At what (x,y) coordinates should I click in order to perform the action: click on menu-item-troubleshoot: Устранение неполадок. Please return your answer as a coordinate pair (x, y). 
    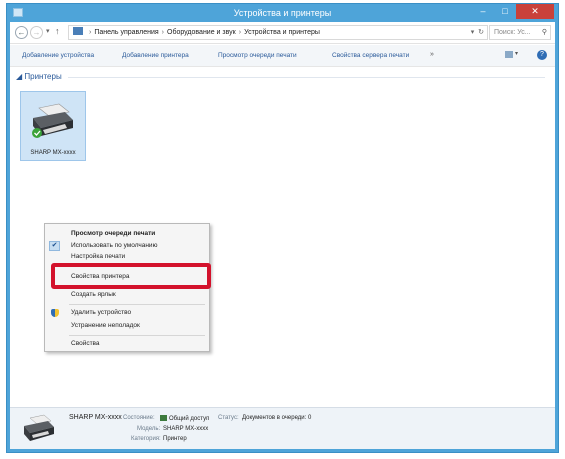
    Looking at the image, I should click on (127, 326).